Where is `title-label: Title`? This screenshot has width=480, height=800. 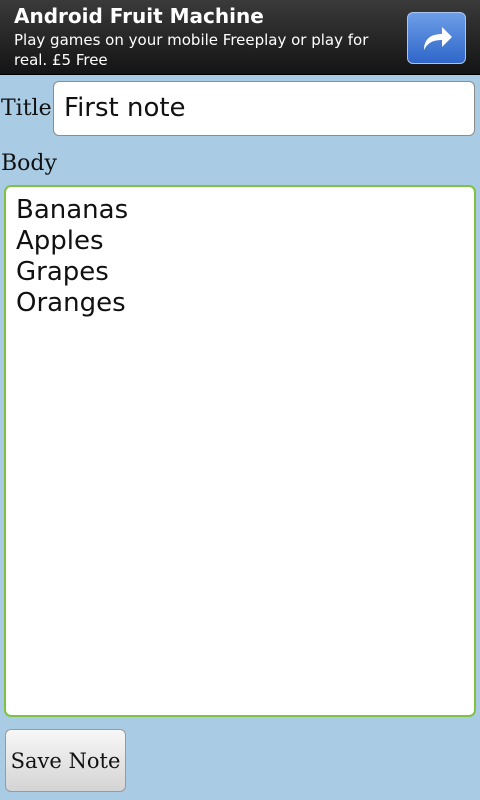
title-label: Title is located at coordinates (26, 108).